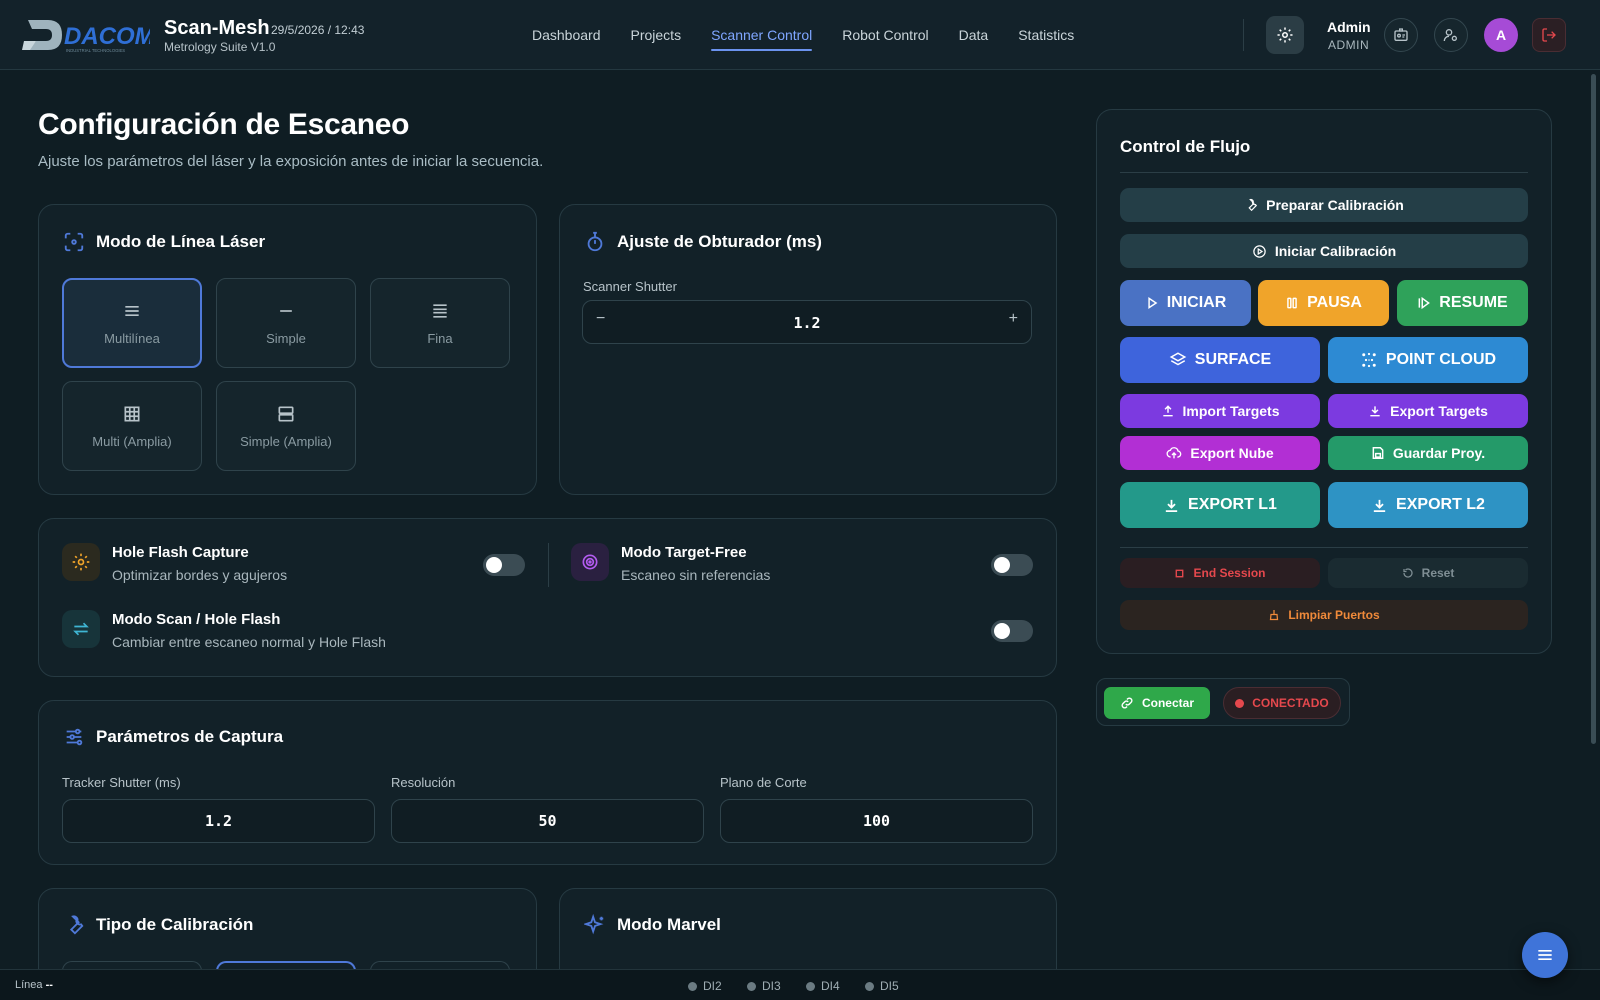 This screenshot has height=1000, width=1600. I want to click on export-l1-button: EXPORT L1, so click(1220, 505).